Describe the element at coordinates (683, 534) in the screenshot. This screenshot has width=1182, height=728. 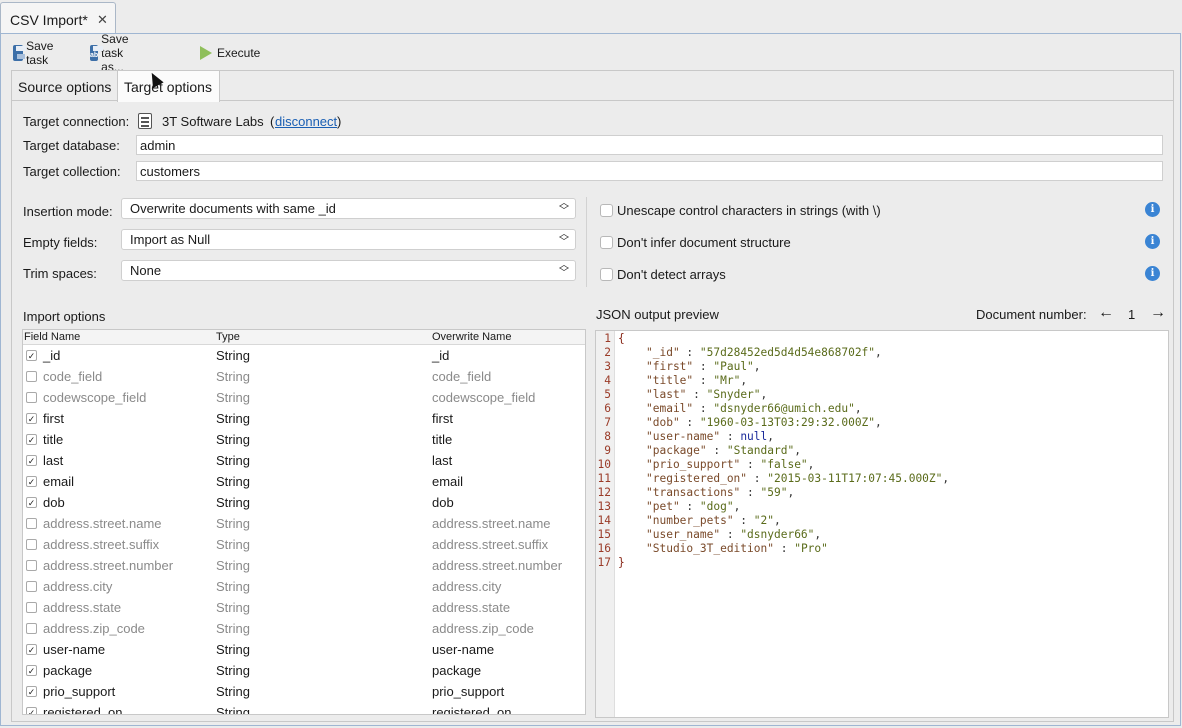
I see `json-key: "user_name"` at that location.